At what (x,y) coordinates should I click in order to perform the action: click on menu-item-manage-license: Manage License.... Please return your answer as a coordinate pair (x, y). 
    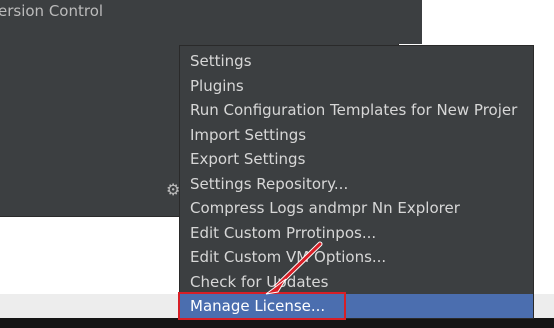
    Looking at the image, I should click on (356, 306).